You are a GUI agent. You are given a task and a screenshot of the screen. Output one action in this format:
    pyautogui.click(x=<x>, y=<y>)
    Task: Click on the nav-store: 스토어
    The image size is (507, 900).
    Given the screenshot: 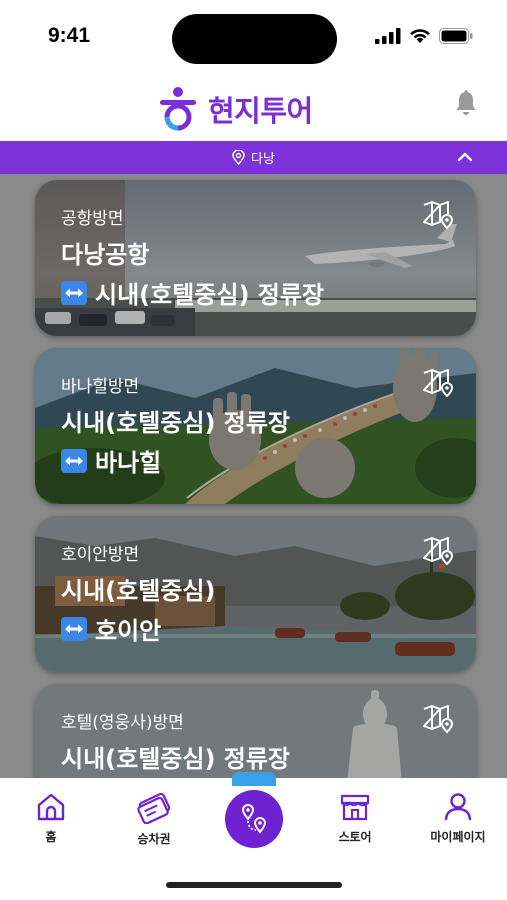 What is the action you would take?
    pyautogui.click(x=355, y=818)
    